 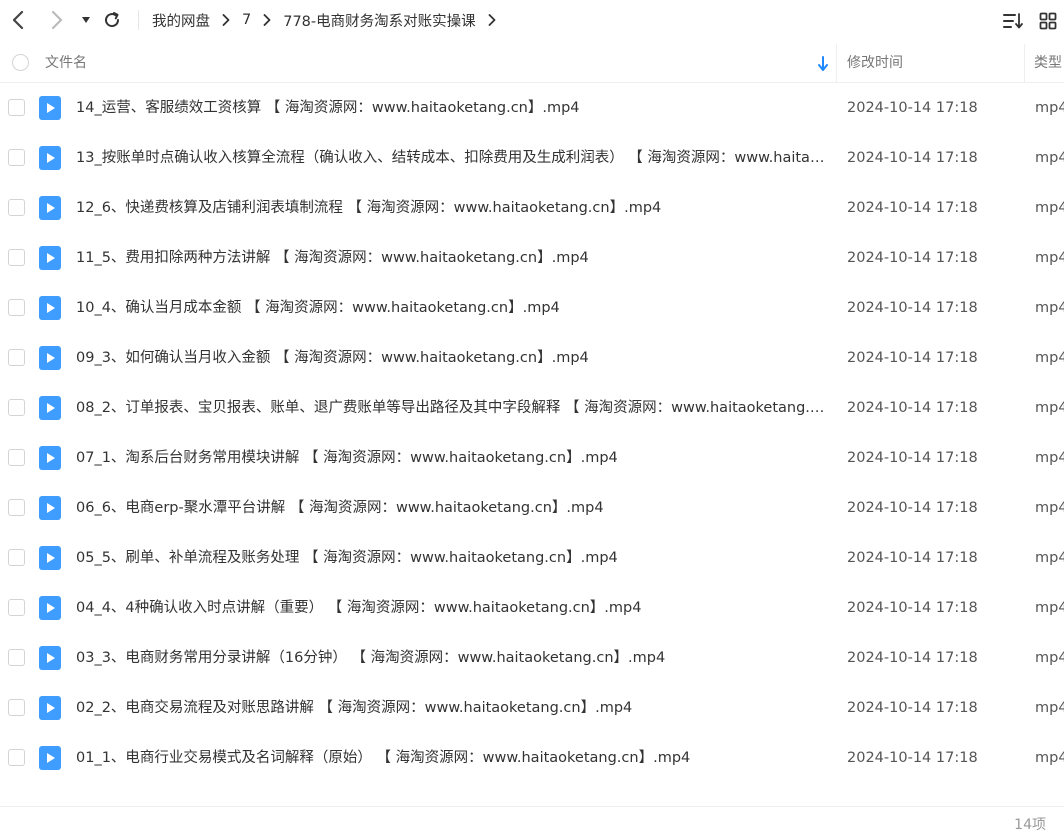 I want to click on view-mode-button, so click(x=1048, y=21).